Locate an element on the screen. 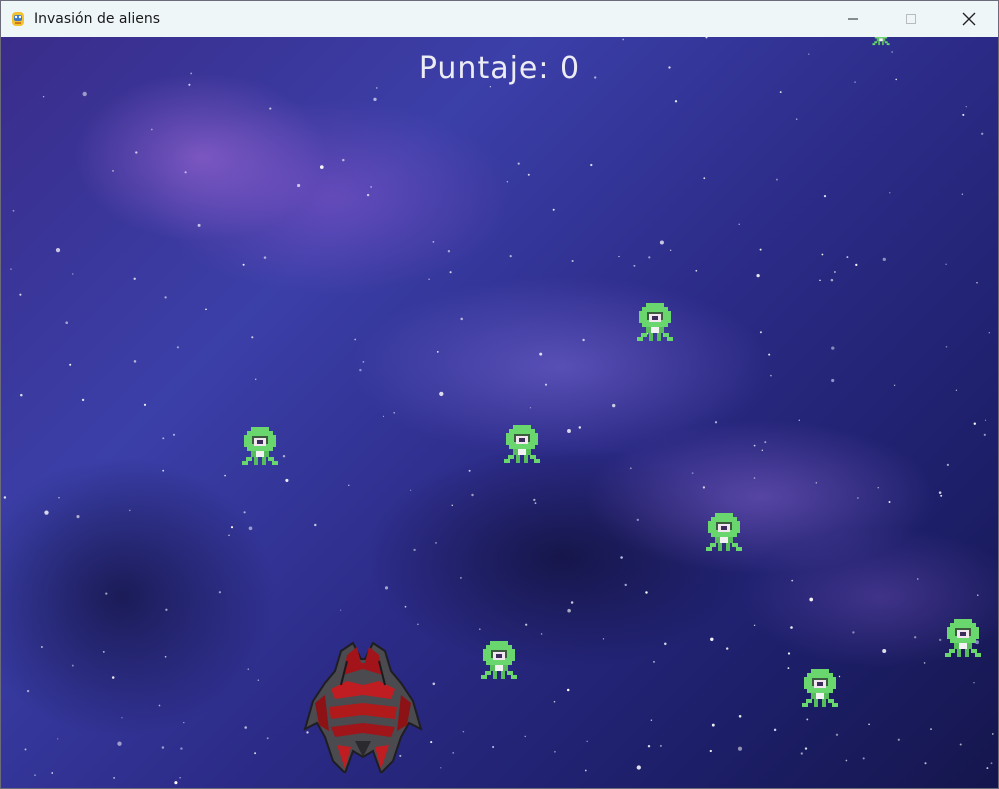 Image resolution: width=999 pixels, height=789 pixels. maximize-icon is located at coordinates (911, 19).